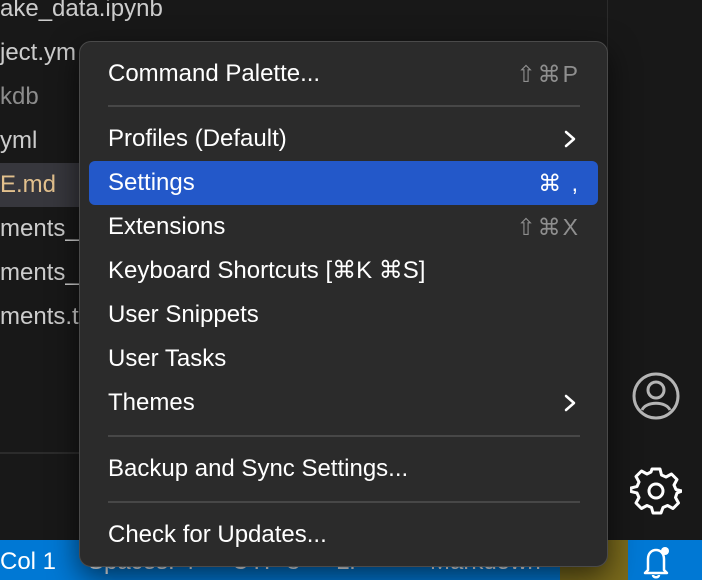  I want to click on file-item: ake_data.ipynb, so click(303, 15).